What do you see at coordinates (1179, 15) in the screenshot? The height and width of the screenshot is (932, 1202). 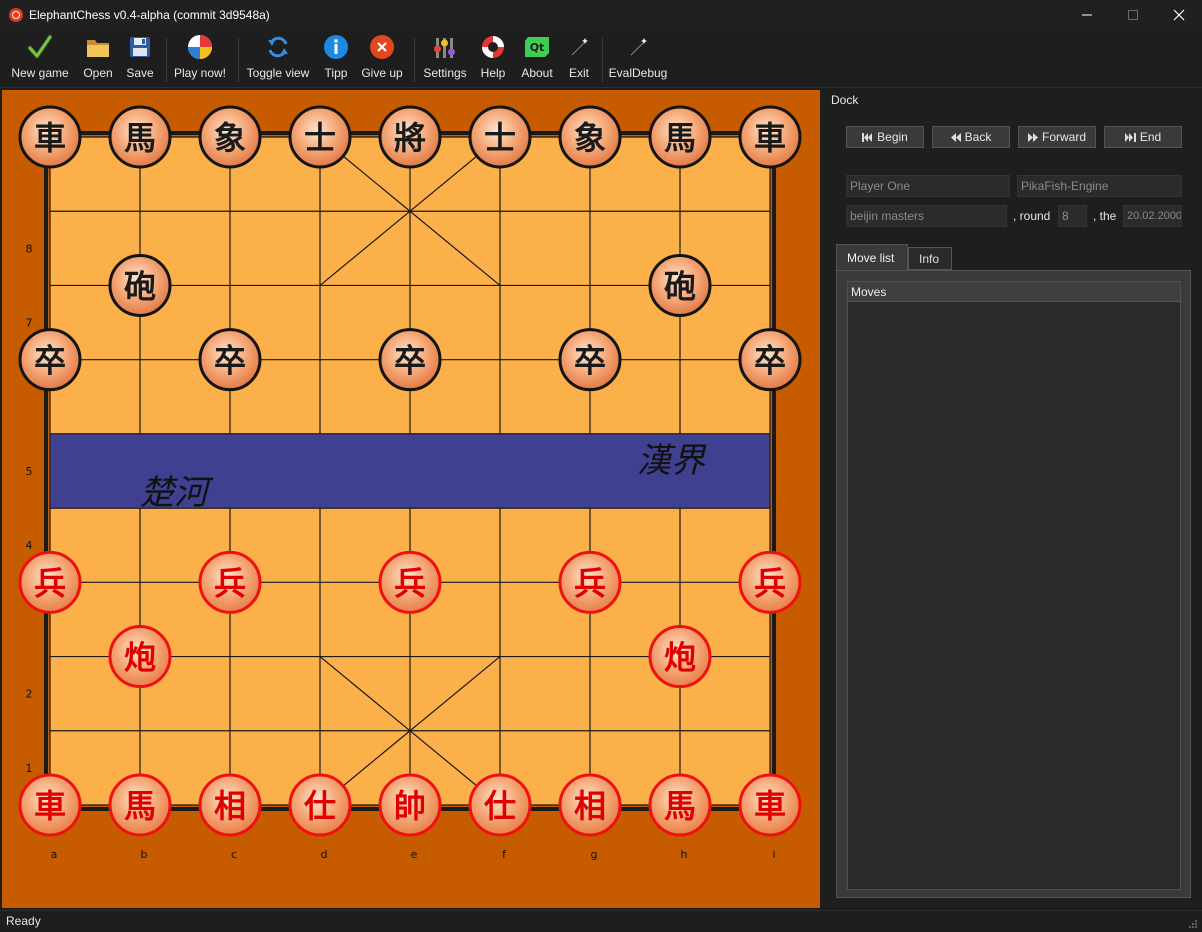 I see `close-button` at bounding box center [1179, 15].